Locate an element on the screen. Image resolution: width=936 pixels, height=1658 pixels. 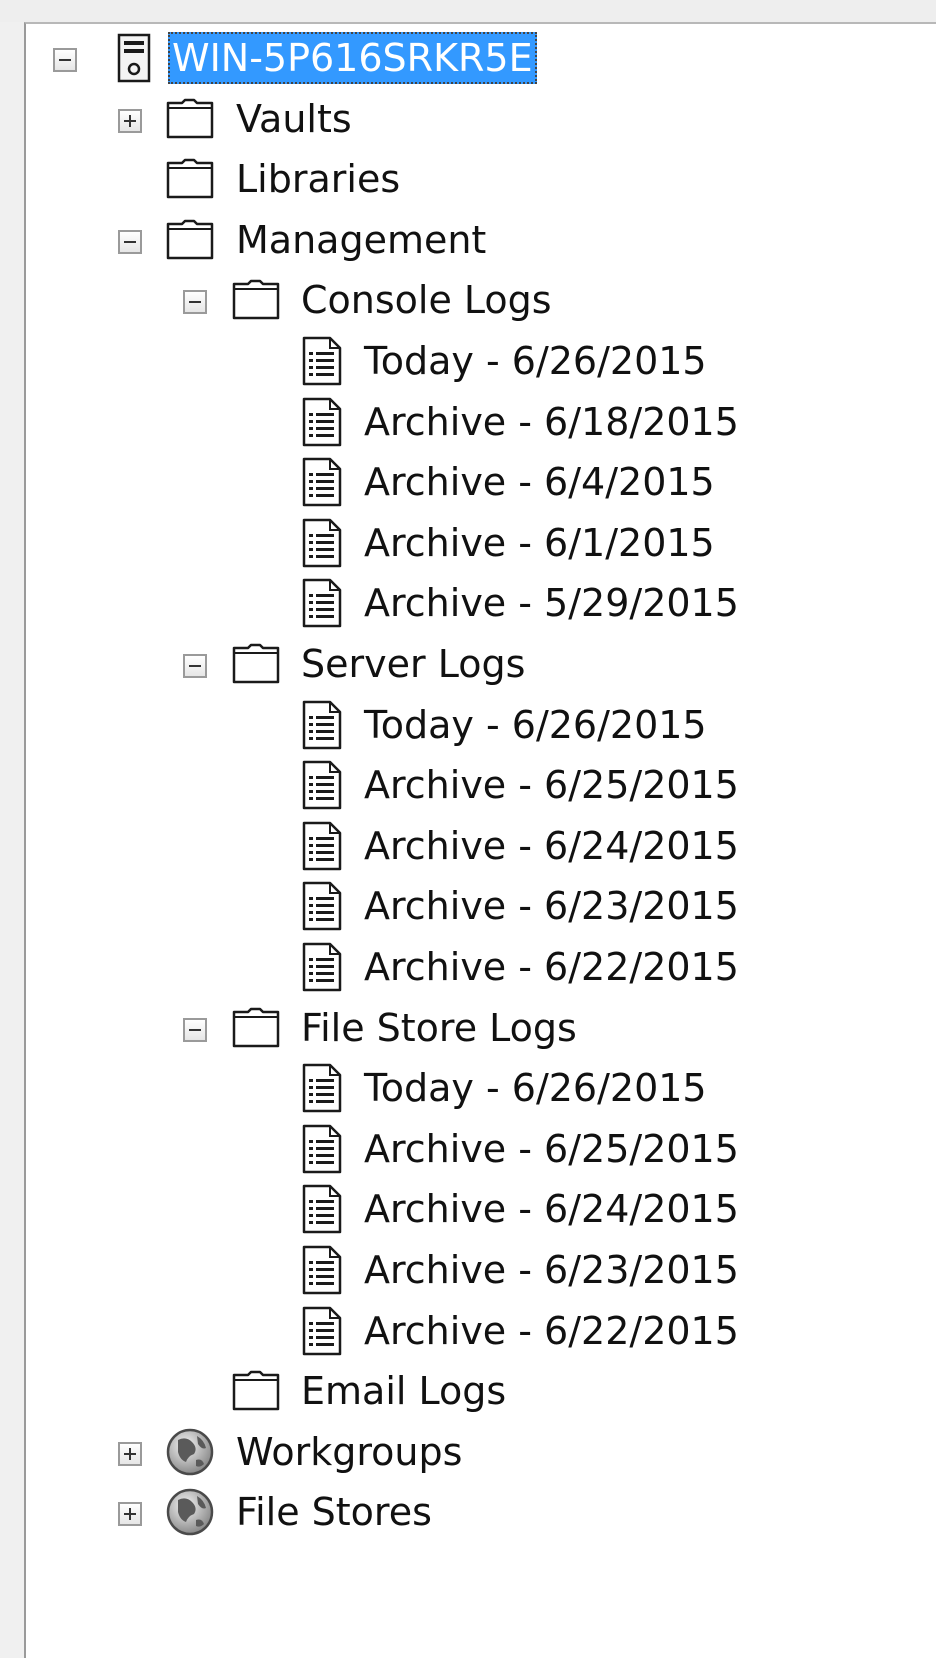
tree-item-log-file: Archive - 6/1/2015 is located at coordinates (450, 543).